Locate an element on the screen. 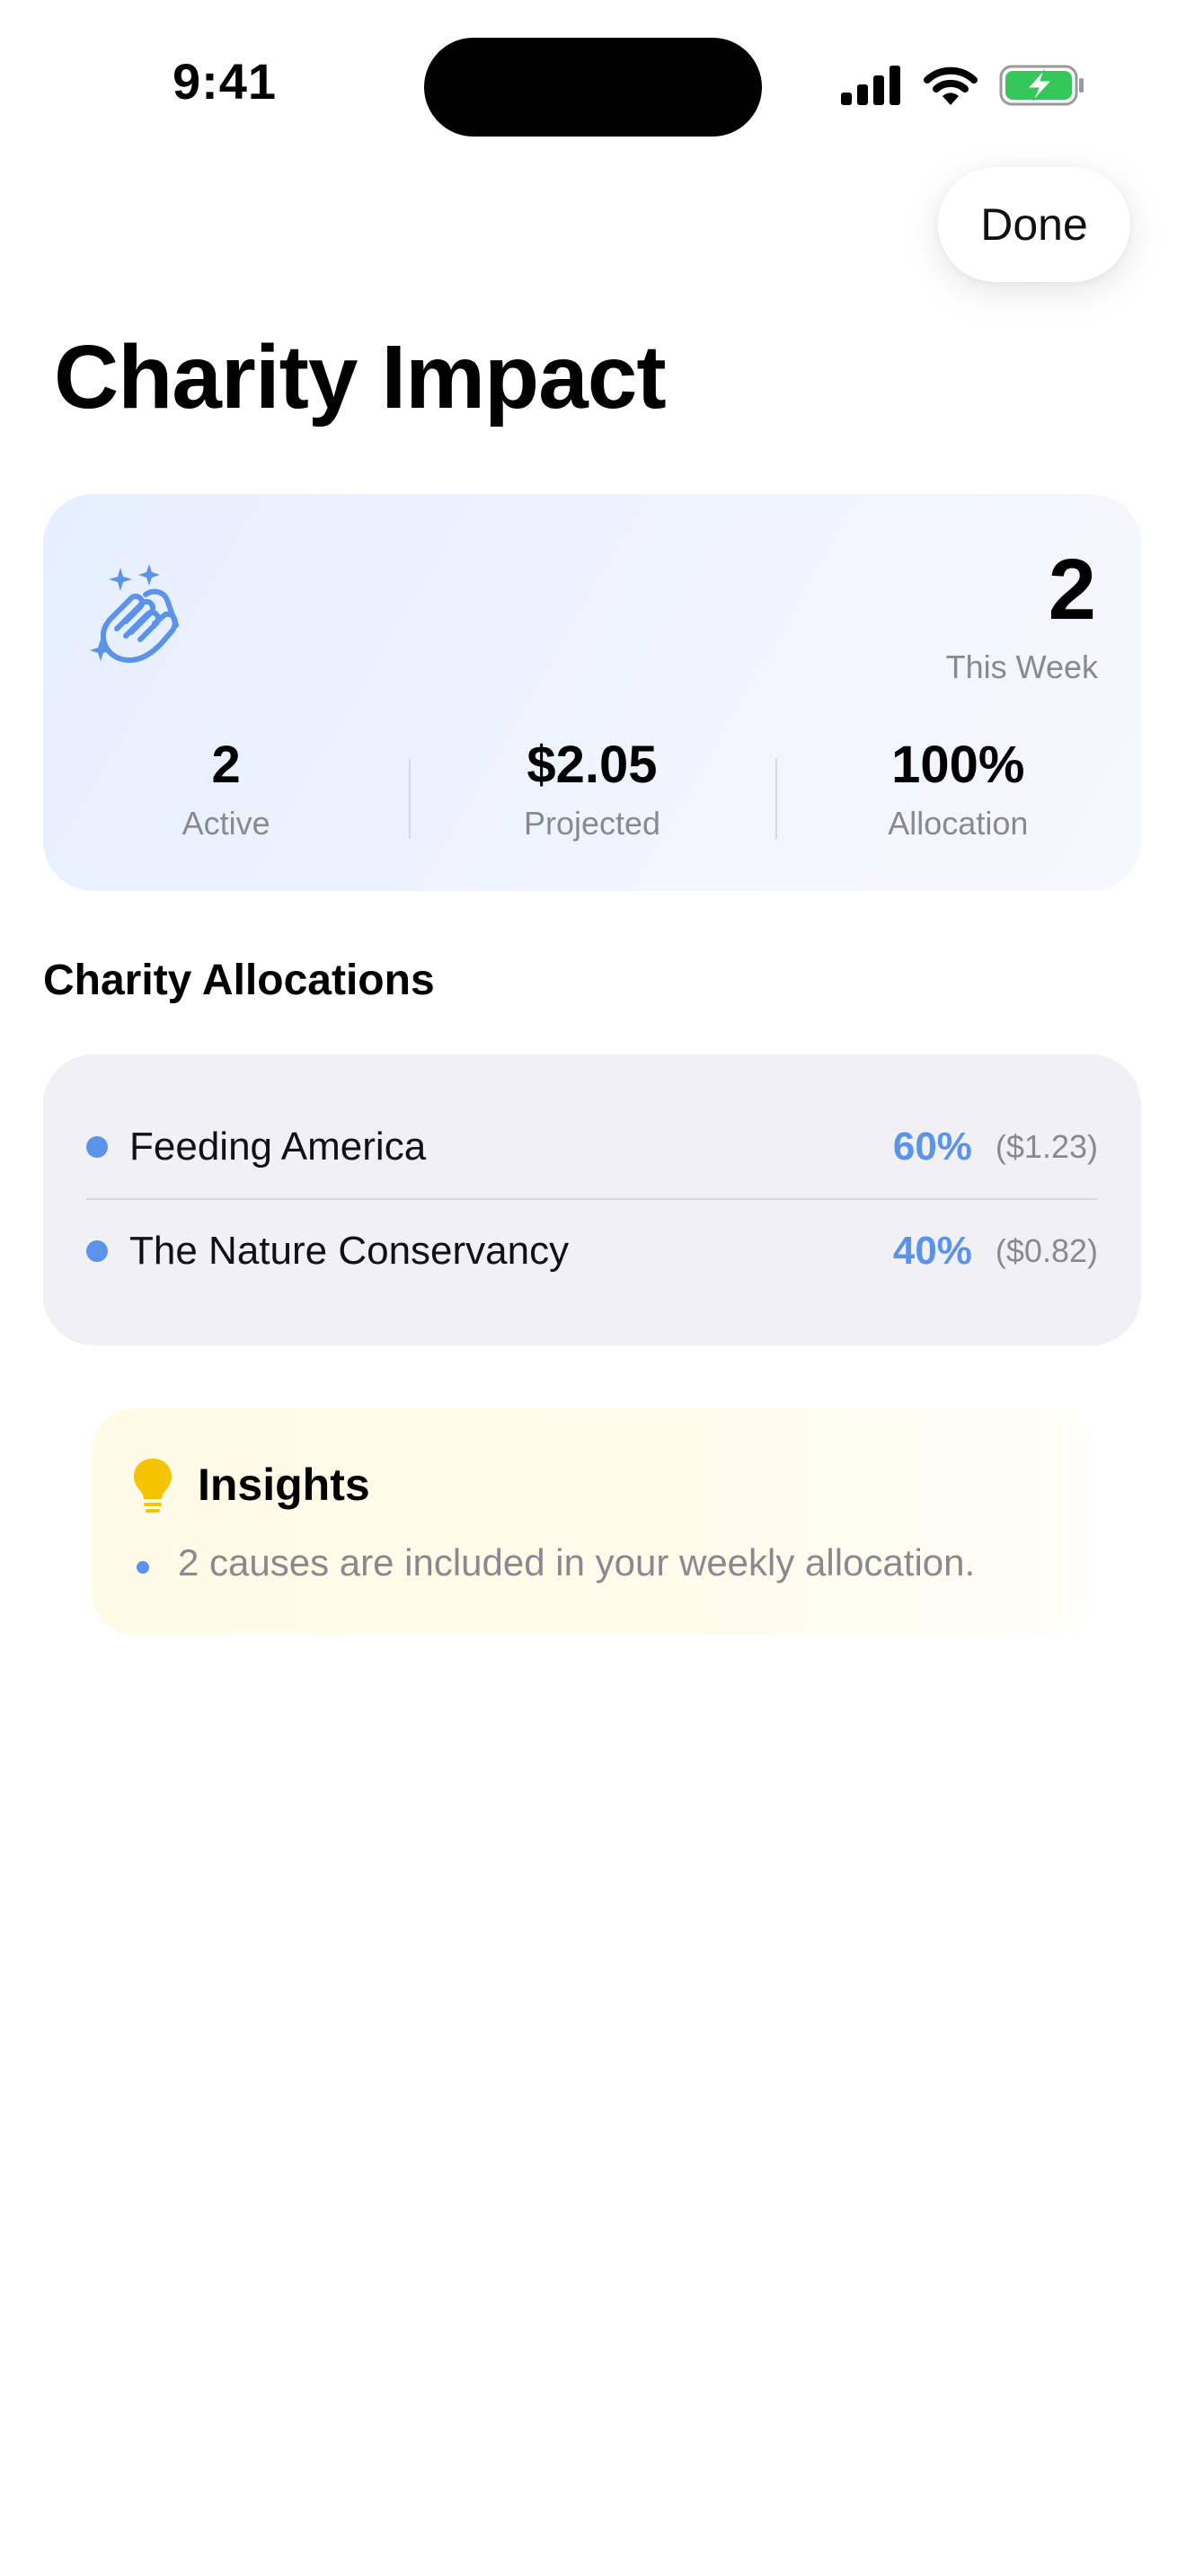 The image size is (1186, 2576). stat-value: 2 is located at coordinates (226, 765).